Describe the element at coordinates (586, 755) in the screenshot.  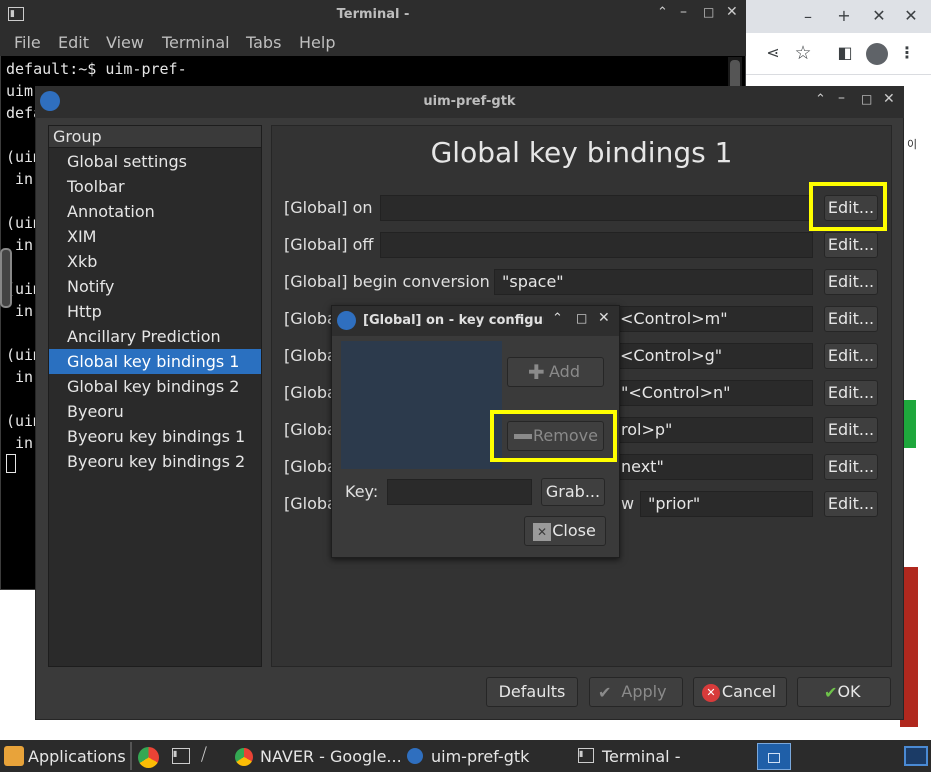
I see `terminal-task-icon: ▮` at that location.